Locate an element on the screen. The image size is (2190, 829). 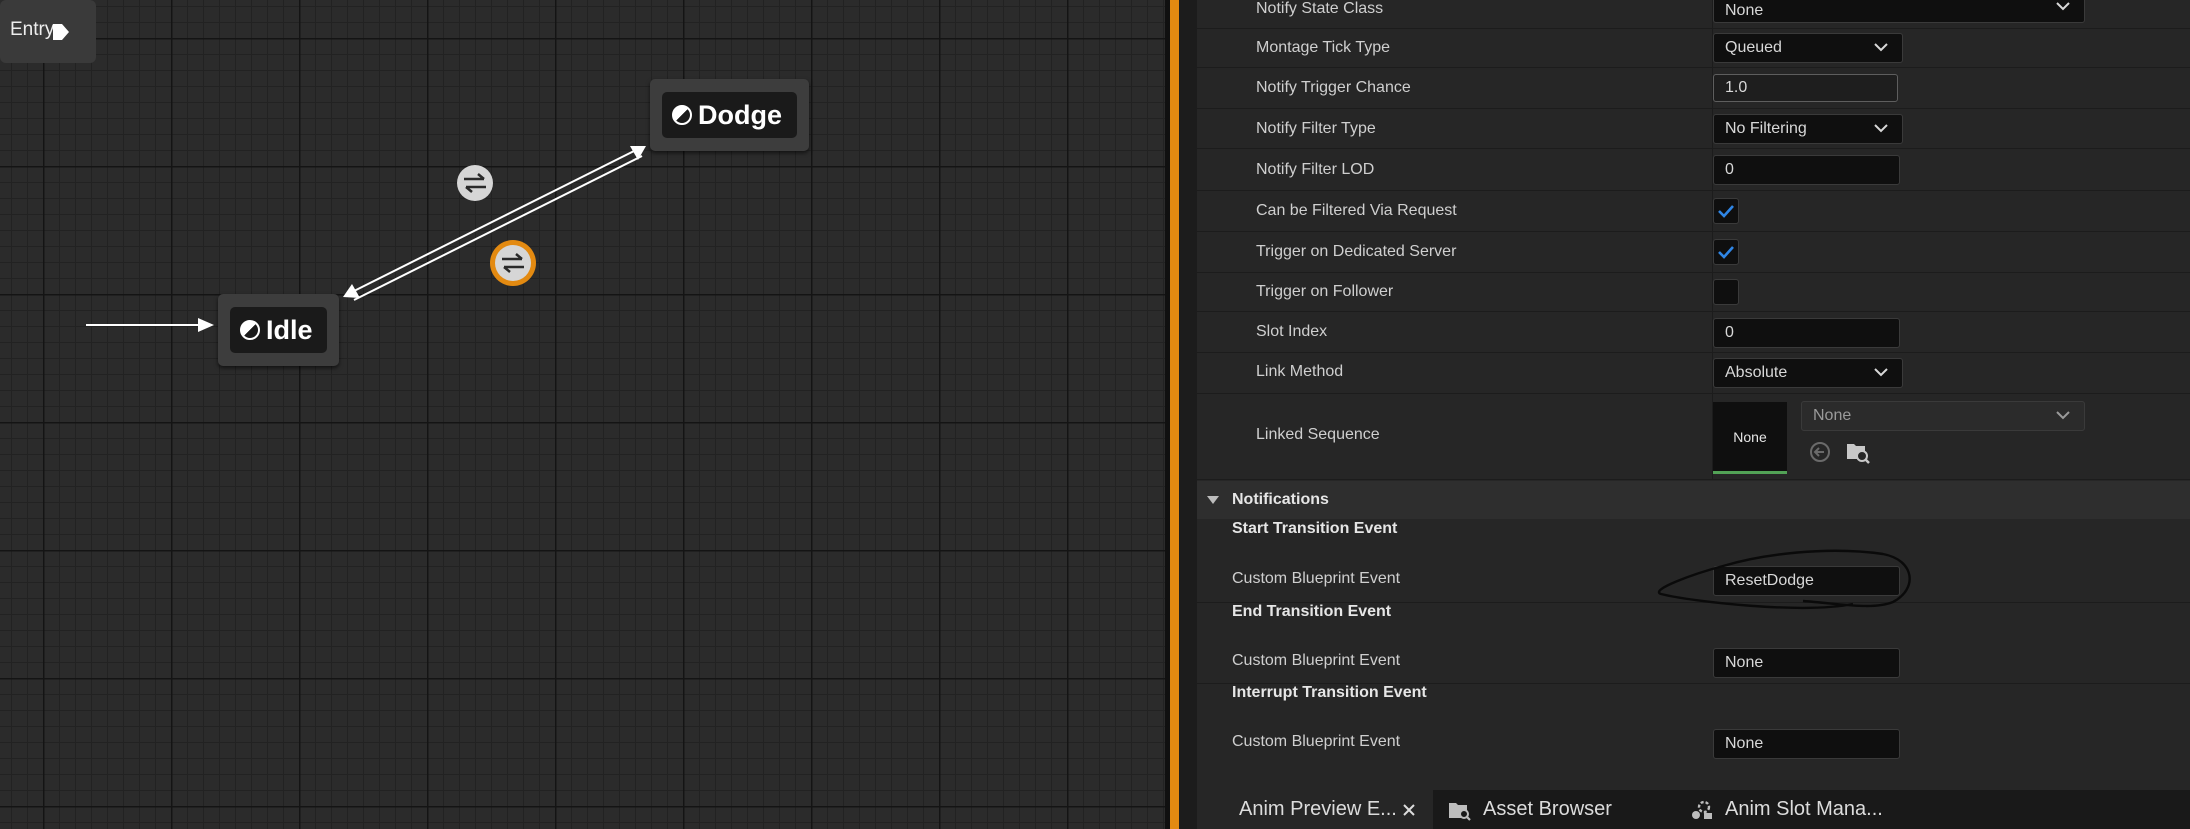
row-label: Notify Filter LOD is located at coordinates (1315, 169).